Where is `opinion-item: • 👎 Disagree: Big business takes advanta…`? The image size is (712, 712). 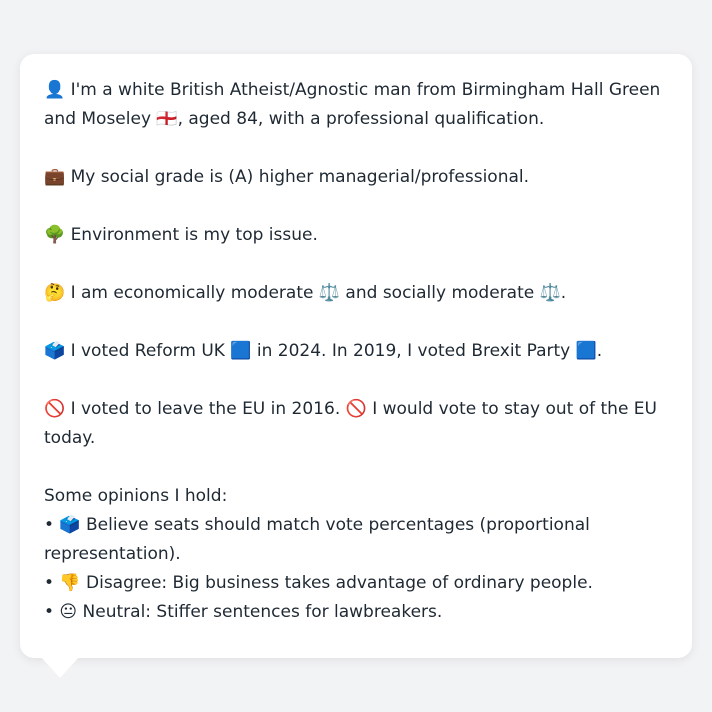
opinion-item: • 👎 Disagree: Big business takes advanta… is located at coordinates (318, 583).